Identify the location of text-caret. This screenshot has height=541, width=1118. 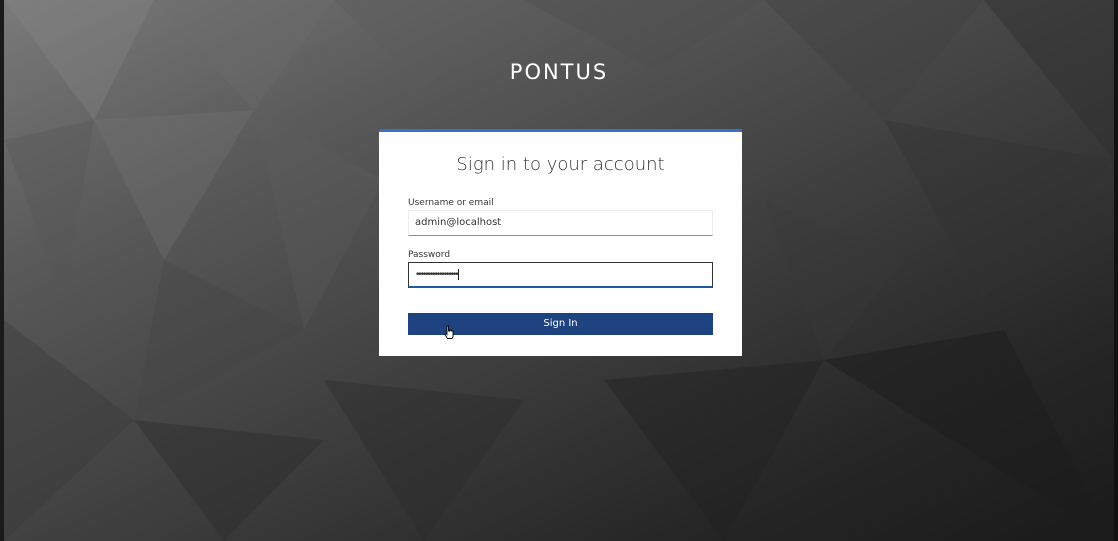
(458, 274).